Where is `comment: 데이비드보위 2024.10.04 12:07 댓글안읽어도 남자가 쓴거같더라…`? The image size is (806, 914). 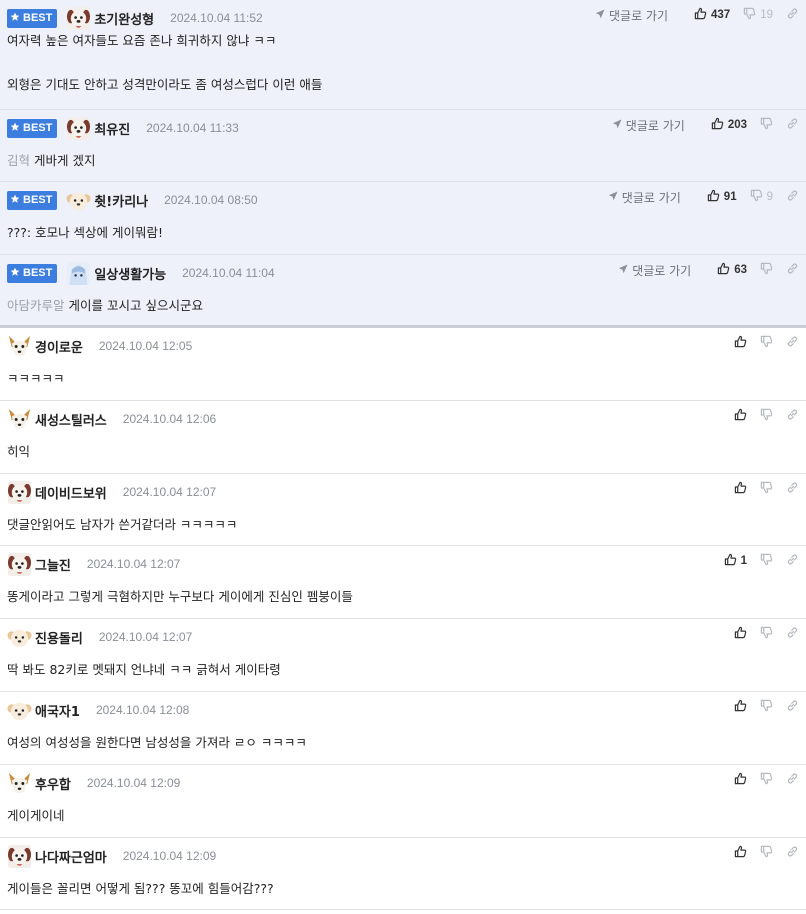 comment: 데이비드보위 2024.10.04 12:07 댓글안읽어도 남자가 쓴거같더라… is located at coordinates (403, 510).